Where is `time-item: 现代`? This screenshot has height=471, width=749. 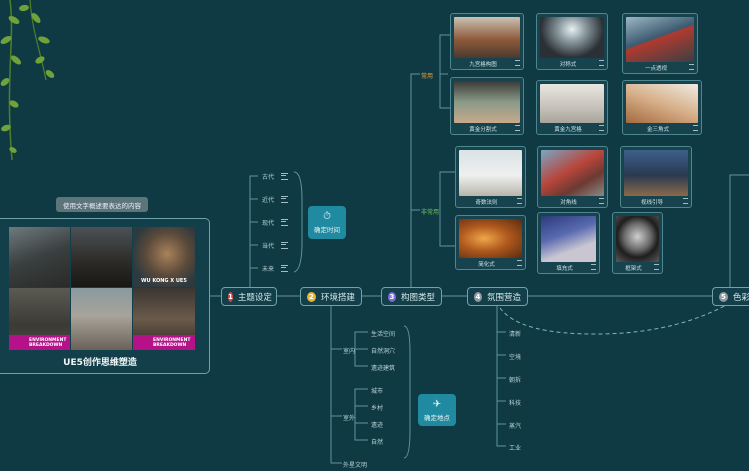 time-item: 现代 is located at coordinates (268, 222).